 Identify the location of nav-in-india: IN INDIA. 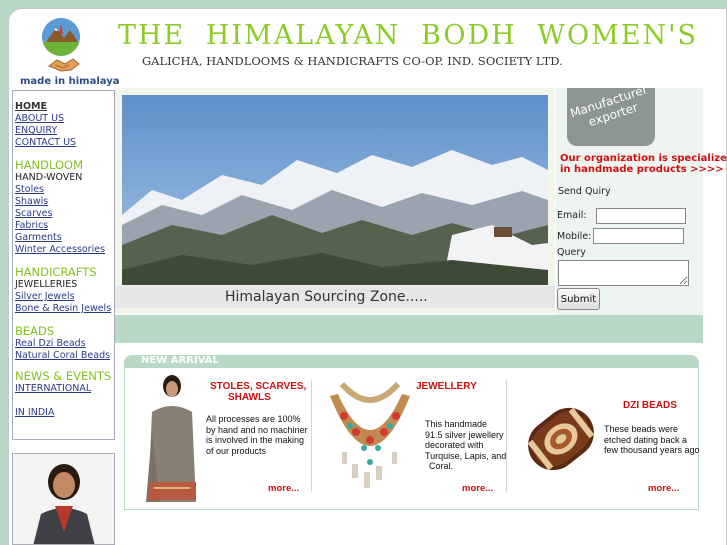
(64, 413).